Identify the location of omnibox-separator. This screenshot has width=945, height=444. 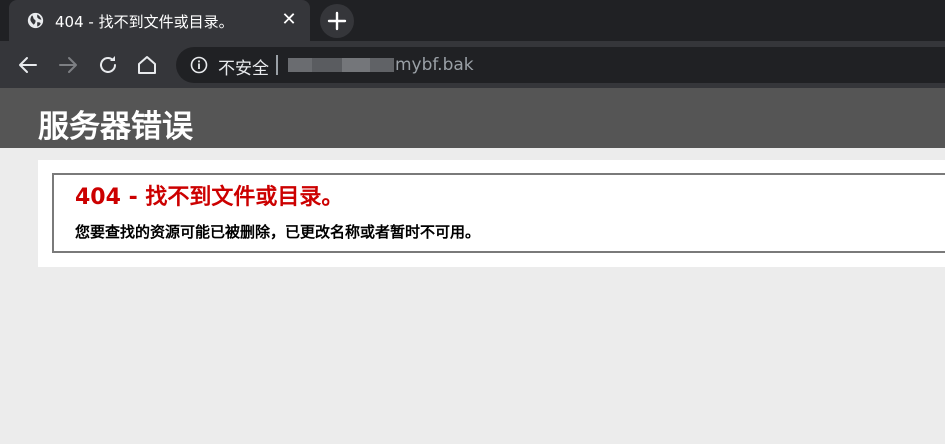
(277, 65).